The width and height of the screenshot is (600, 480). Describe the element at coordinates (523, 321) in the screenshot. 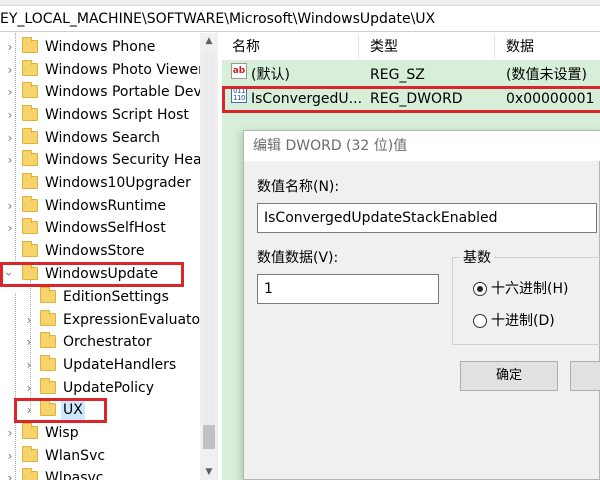

I see `decimal-label: 十进制(D)` at that location.